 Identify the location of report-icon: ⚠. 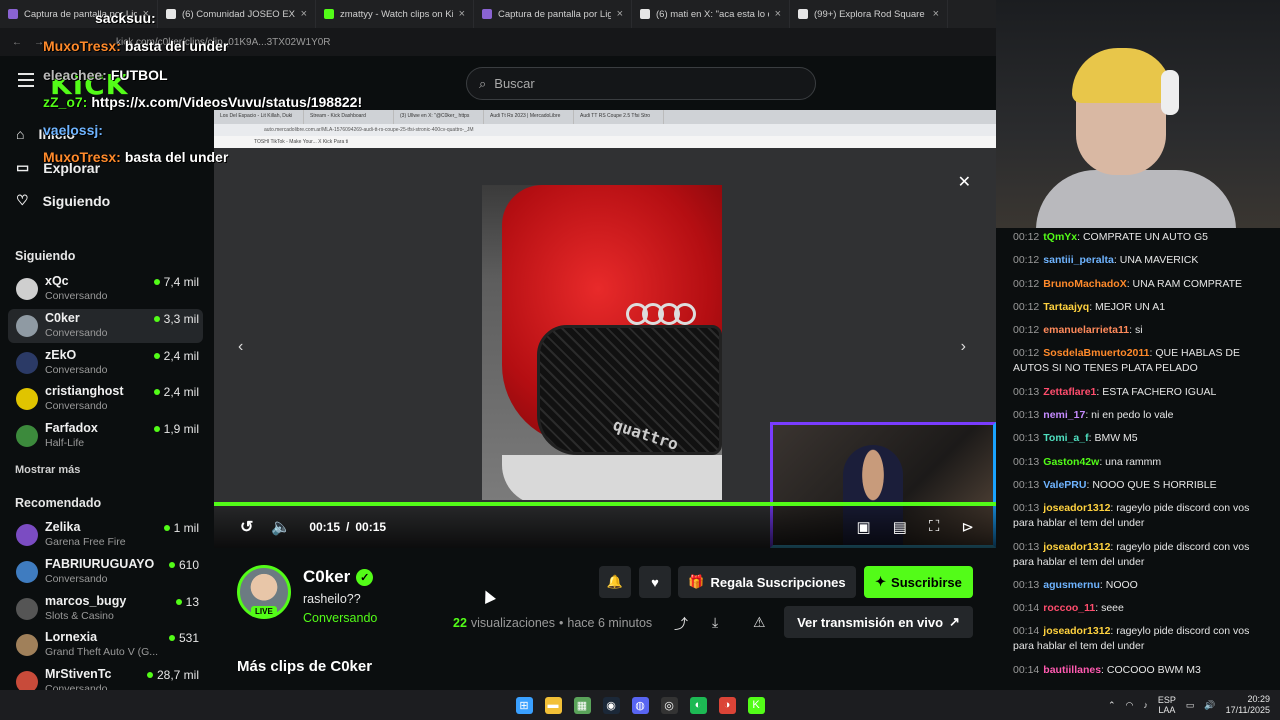
(759, 622).